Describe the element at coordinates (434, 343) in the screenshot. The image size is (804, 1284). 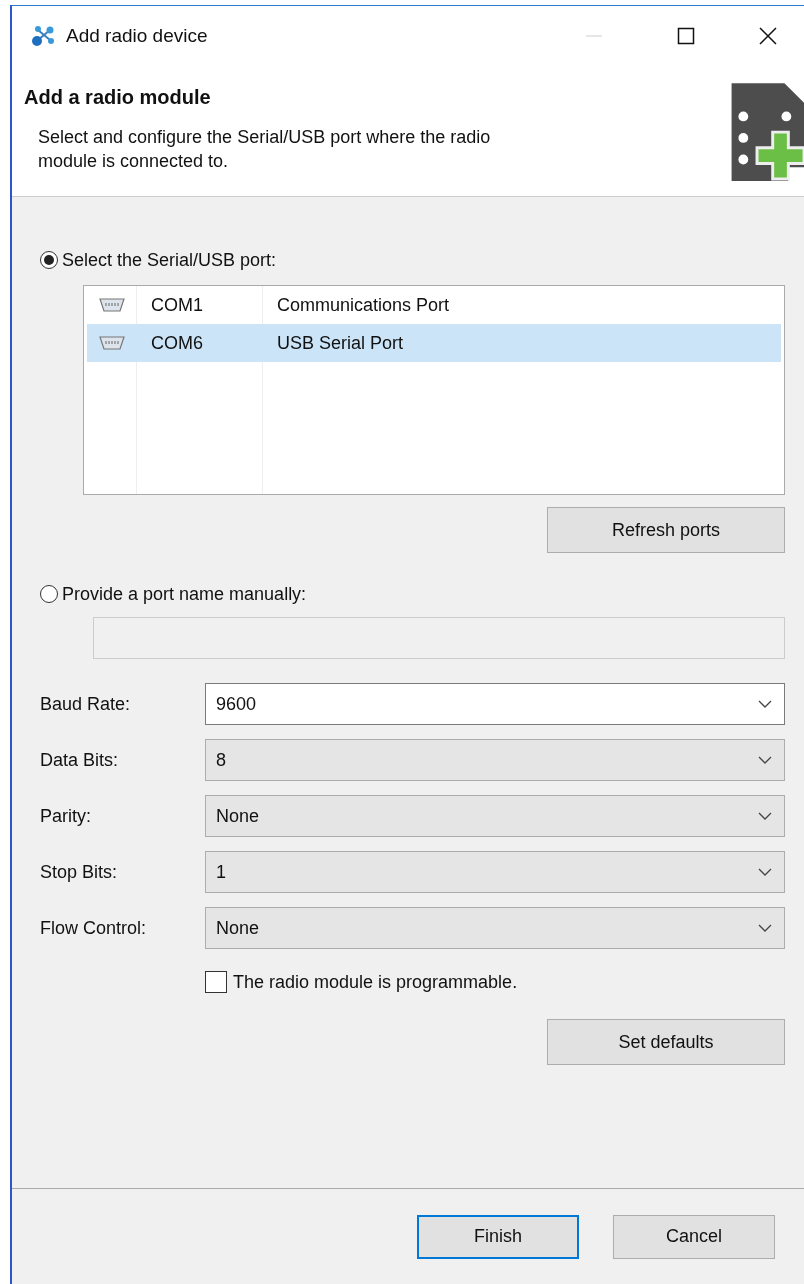
I see `port-row: COM6 USB Serial Port` at that location.